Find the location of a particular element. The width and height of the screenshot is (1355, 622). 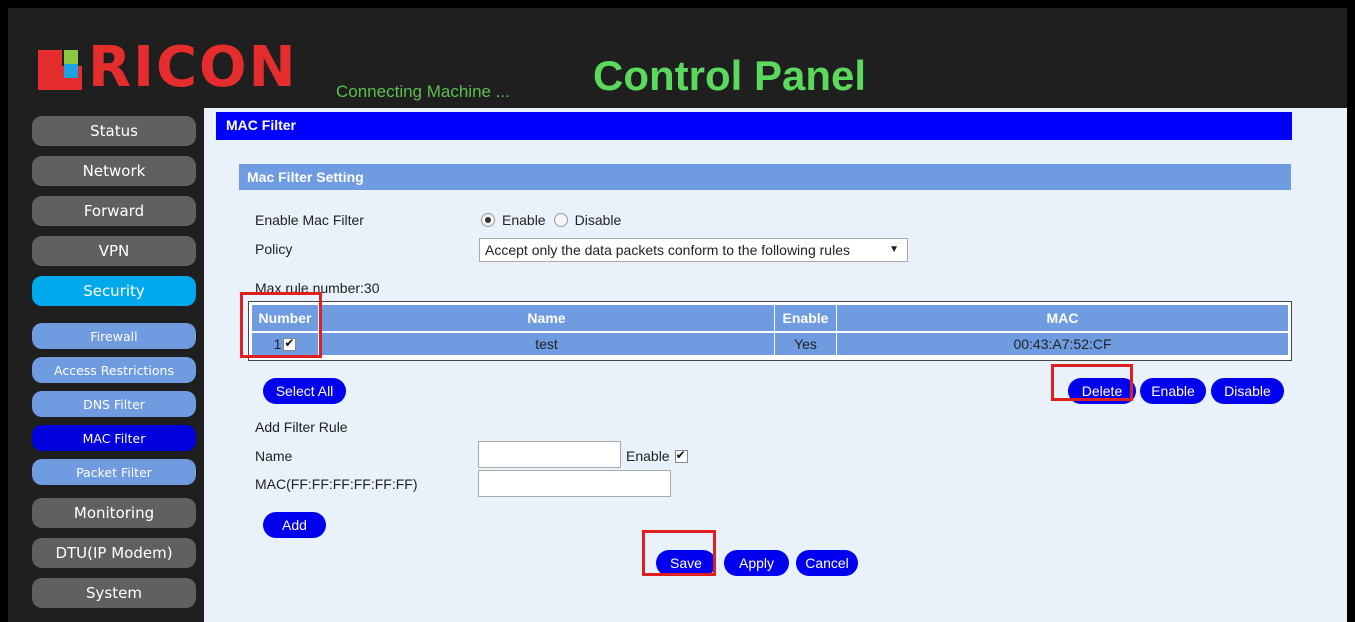

section-title: Mac Filter Setting is located at coordinates (765, 177).